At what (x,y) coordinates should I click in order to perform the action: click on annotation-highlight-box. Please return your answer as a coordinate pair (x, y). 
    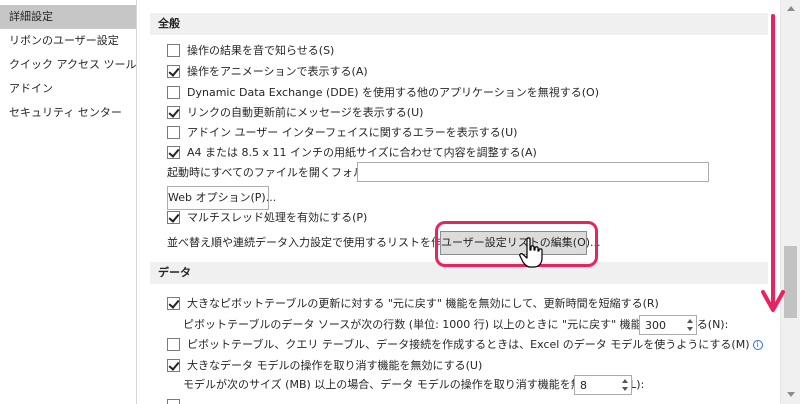
    Looking at the image, I should click on (516, 244).